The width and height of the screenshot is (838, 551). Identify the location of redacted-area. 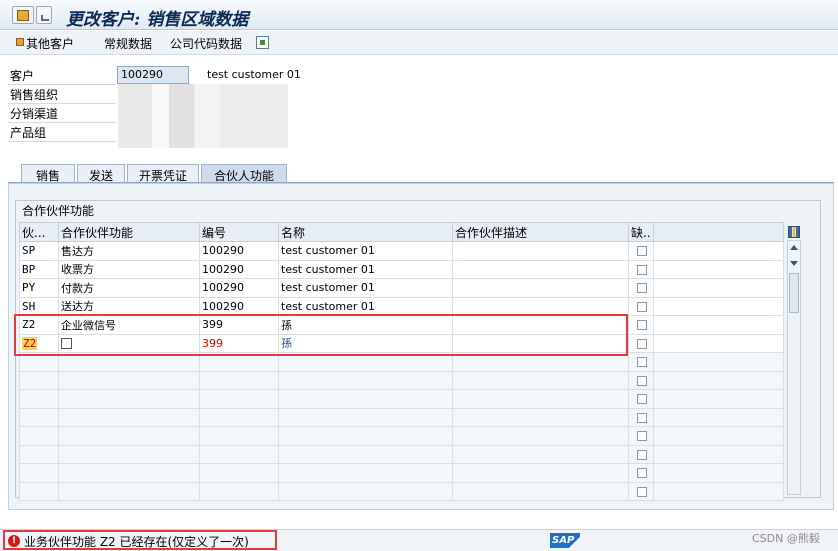
(203, 116).